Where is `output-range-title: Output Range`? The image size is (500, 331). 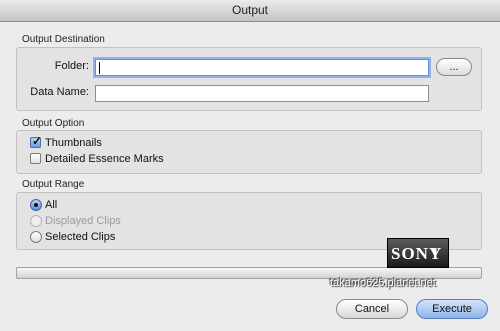
output-range-title: Output Range is located at coordinates (53, 184).